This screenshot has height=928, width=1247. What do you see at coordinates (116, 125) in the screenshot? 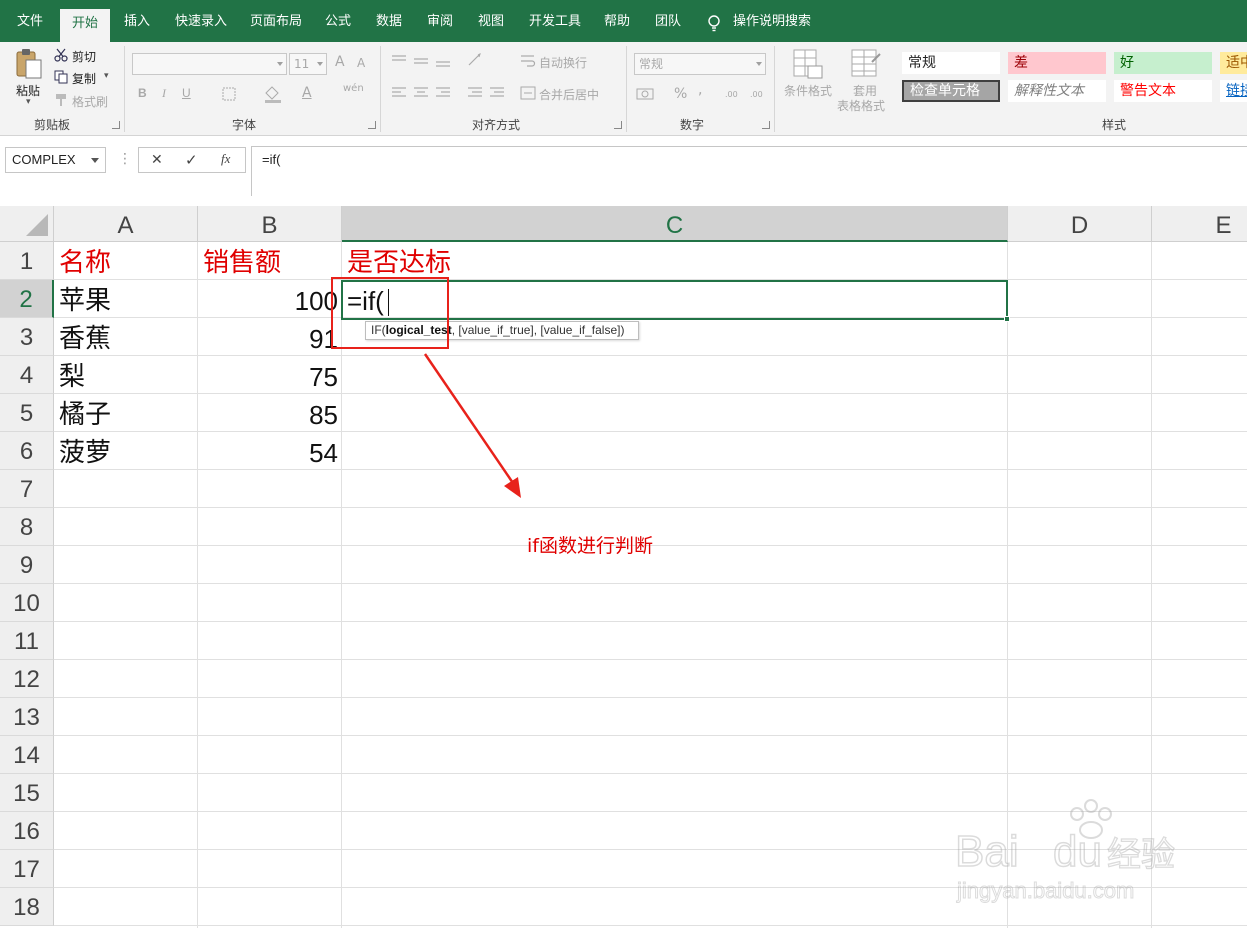
I see `clipboard-launcher-icon` at bounding box center [116, 125].